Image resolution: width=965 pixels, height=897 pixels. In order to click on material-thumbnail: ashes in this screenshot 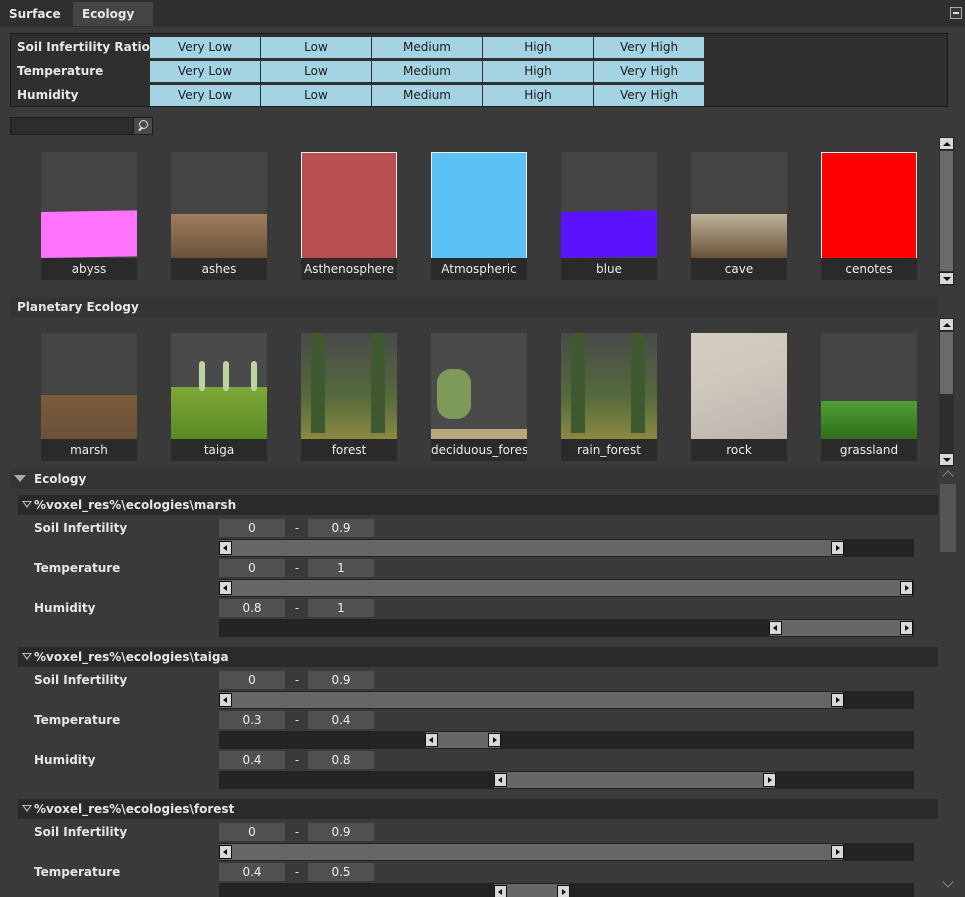, I will do `click(219, 216)`.